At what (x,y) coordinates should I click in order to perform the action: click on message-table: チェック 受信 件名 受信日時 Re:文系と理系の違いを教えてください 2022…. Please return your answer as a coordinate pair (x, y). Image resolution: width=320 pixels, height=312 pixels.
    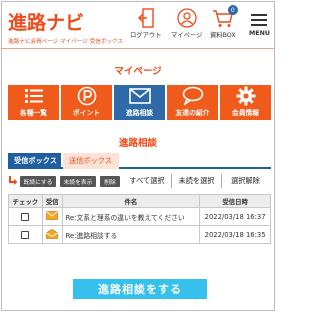
    Looking at the image, I should click on (139, 219).